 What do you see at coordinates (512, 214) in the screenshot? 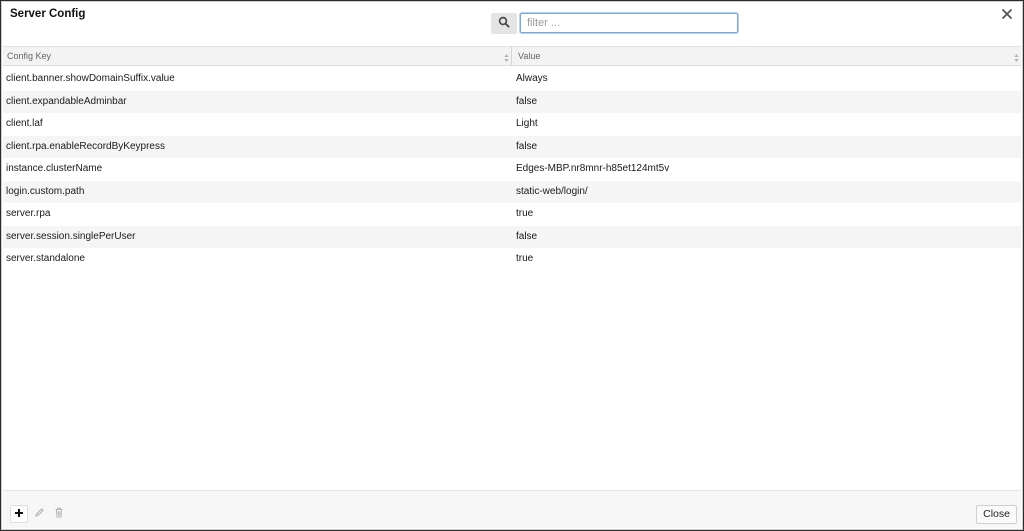
I see `table-row: server.rpa true` at bounding box center [512, 214].